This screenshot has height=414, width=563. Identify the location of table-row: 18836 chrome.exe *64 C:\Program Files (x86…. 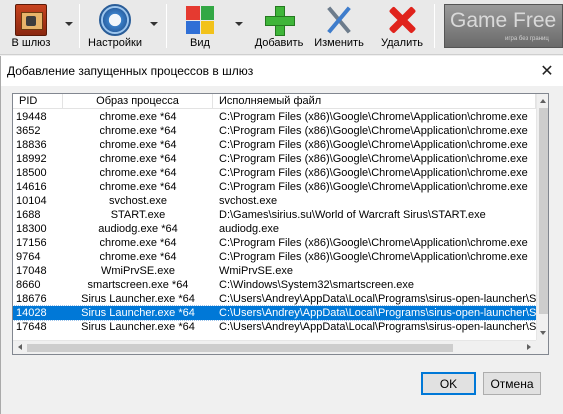
(274, 145).